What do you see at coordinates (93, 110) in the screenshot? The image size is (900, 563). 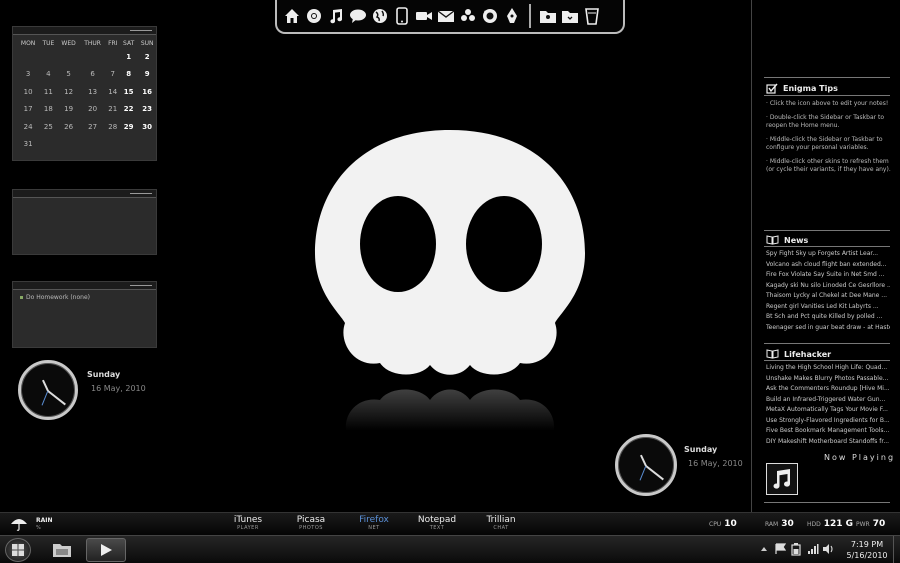 I see `calendar-day: 20` at bounding box center [93, 110].